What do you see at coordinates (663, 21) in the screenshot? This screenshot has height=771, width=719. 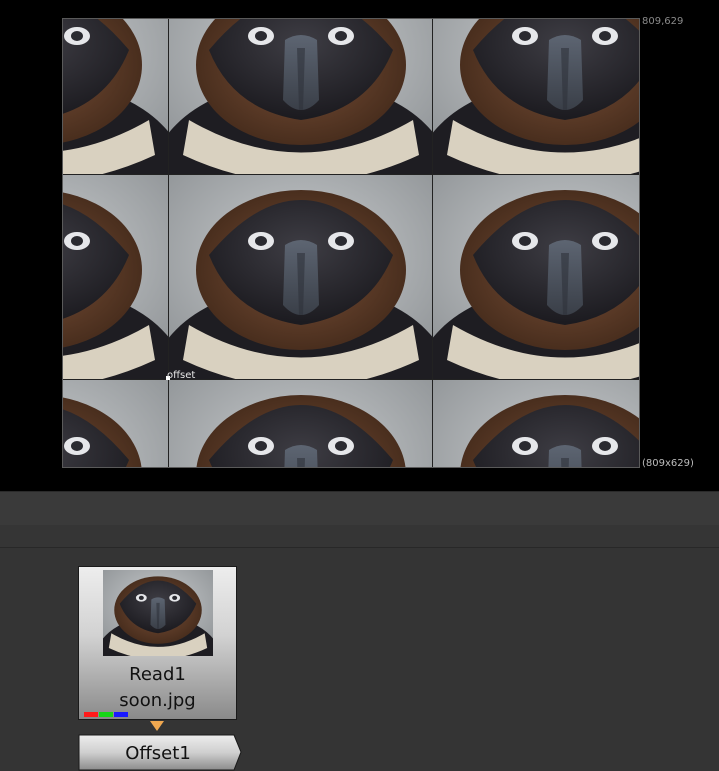 I see `format-top-right-coords: 809,629` at bounding box center [663, 21].